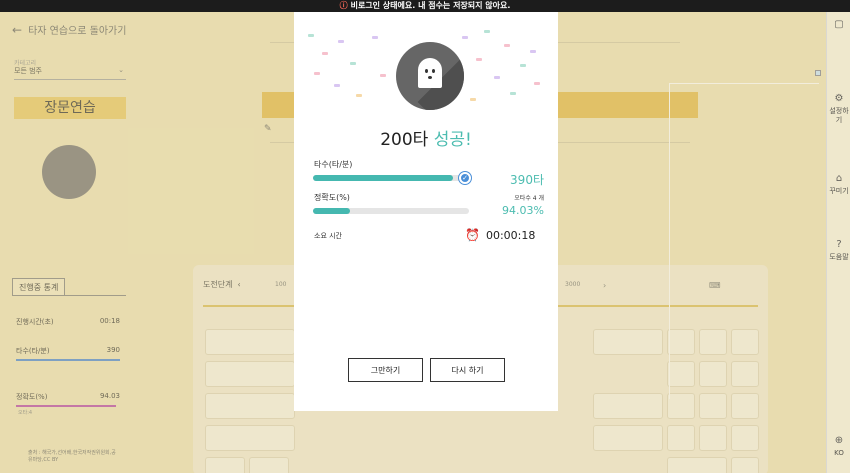  I want to click on result-title: 200타 성공!, so click(426, 137).